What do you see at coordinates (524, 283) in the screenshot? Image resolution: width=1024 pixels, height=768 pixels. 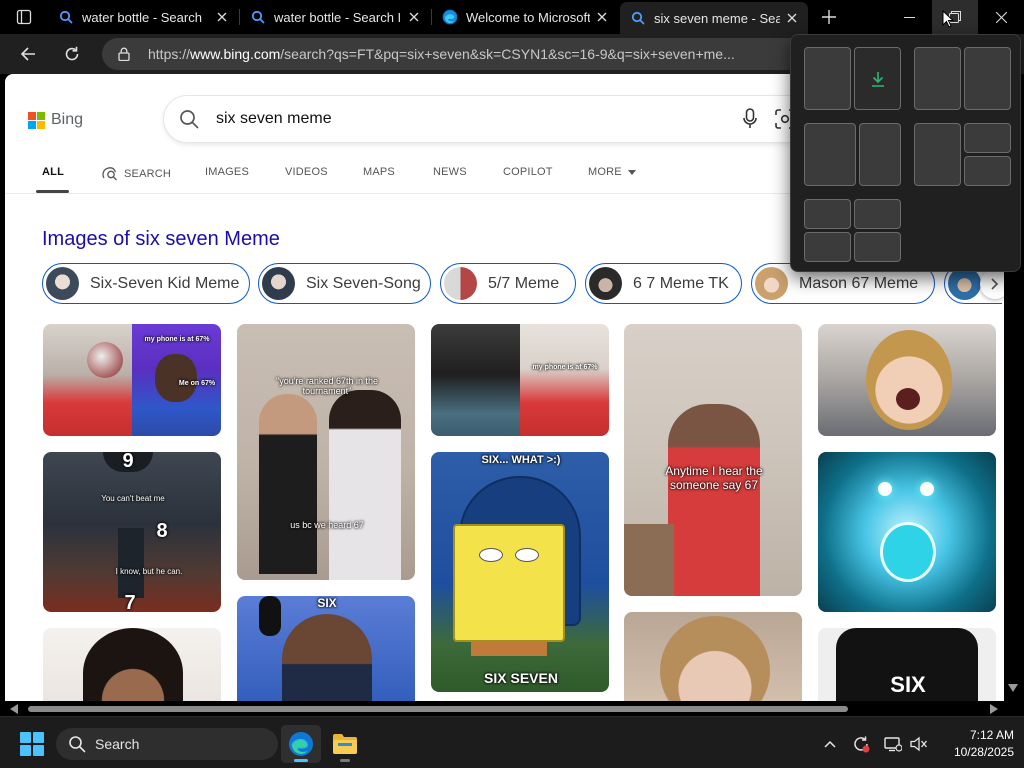 I see `chip-label: 5/7 Meme` at bounding box center [524, 283].